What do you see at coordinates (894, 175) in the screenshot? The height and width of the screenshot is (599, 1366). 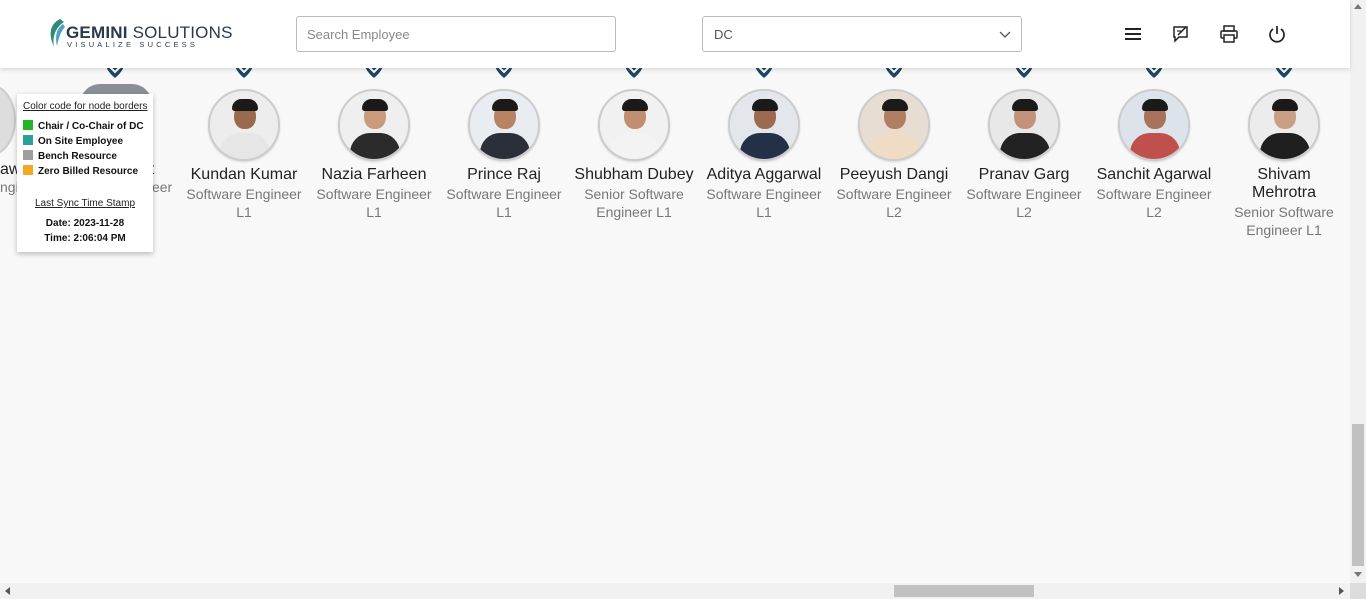 I see `employee-name: Peeyush Dangi` at bounding box center [894, 175].